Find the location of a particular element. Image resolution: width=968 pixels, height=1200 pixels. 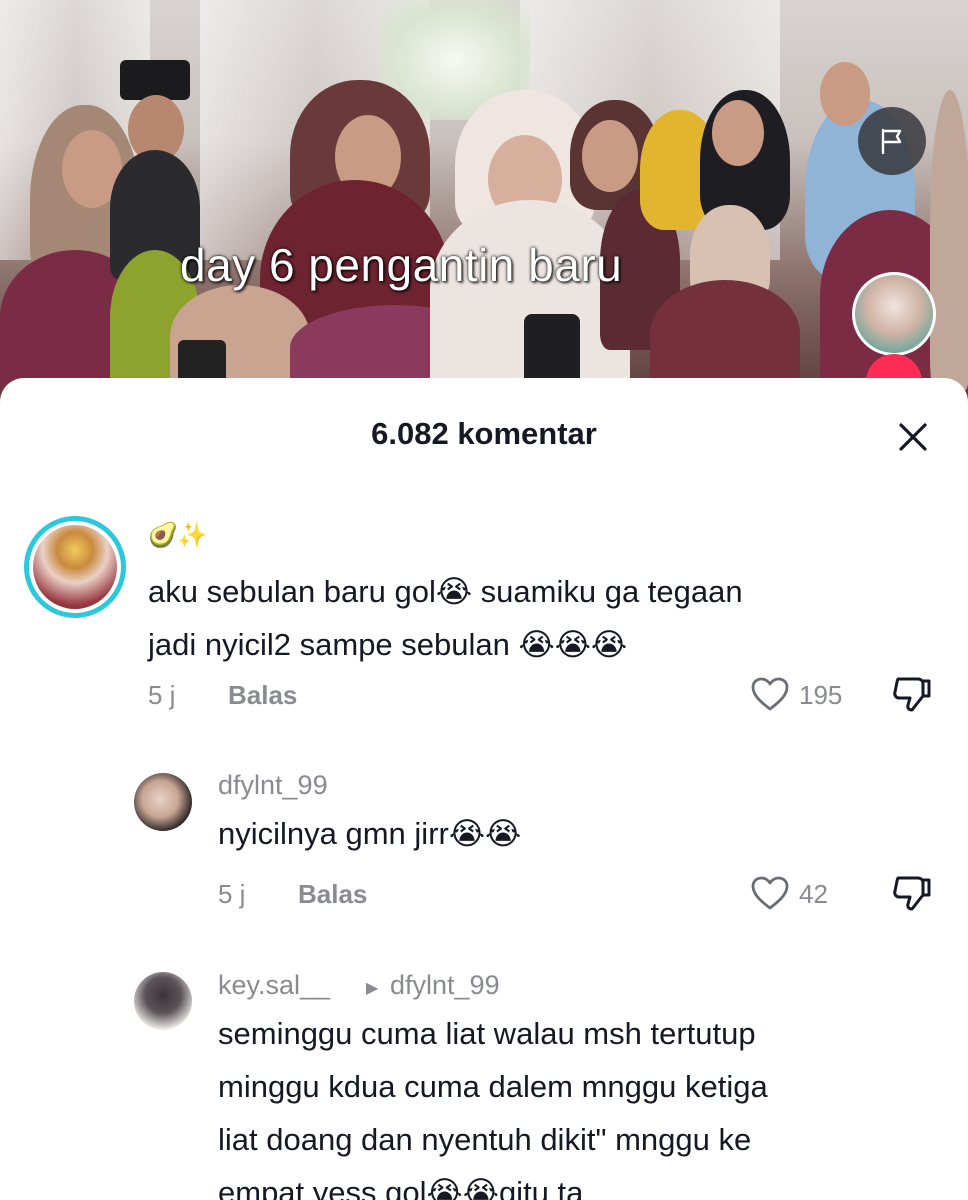

guest-cap is located at coordinates (155, 80).